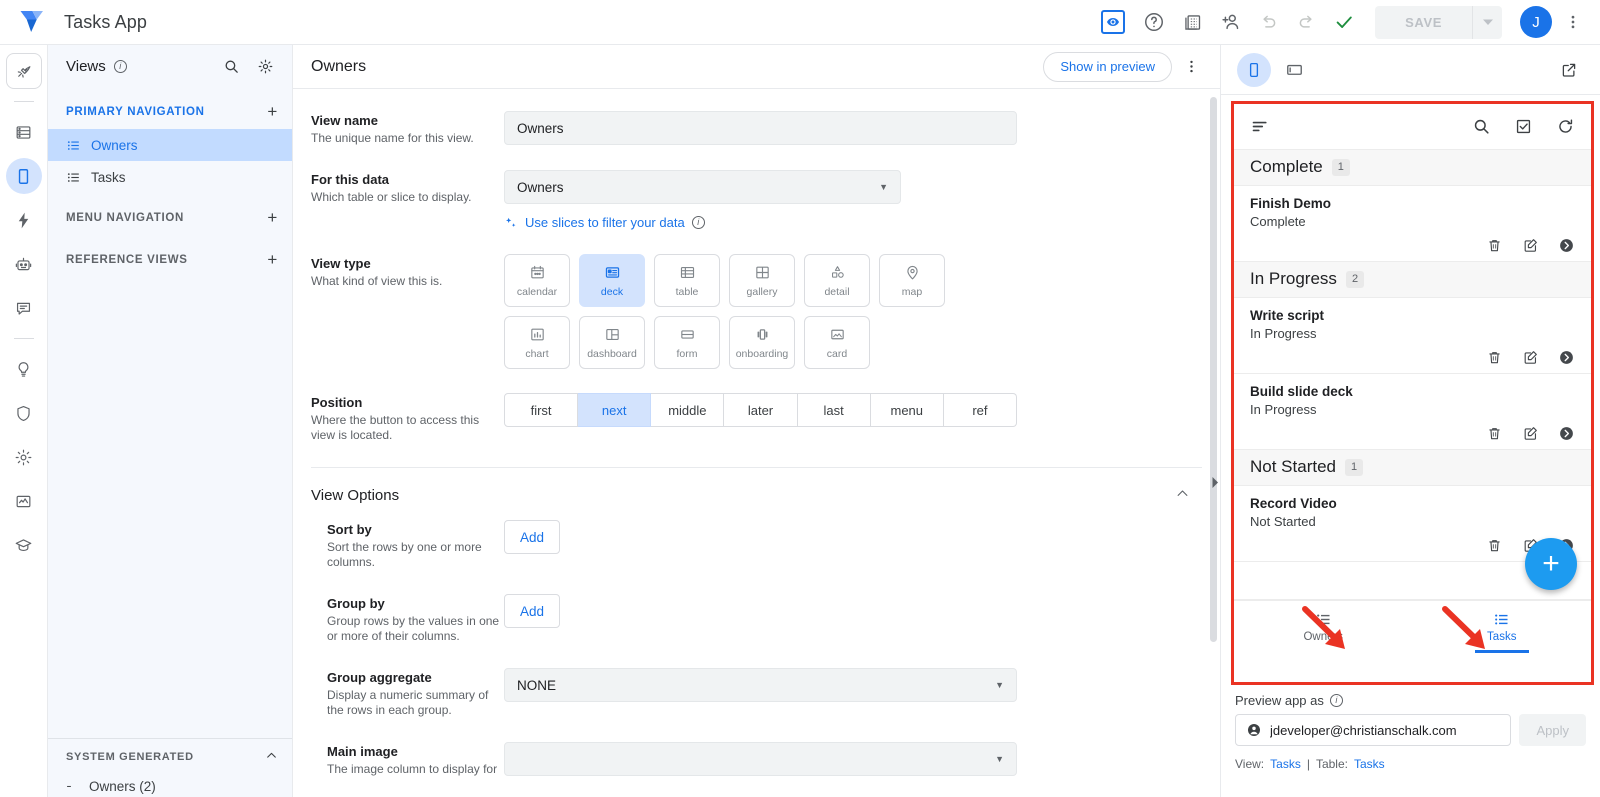  Describe the element at coordinates (120, 66) in the screenshot. I see `views-info-icon: i` at that location.